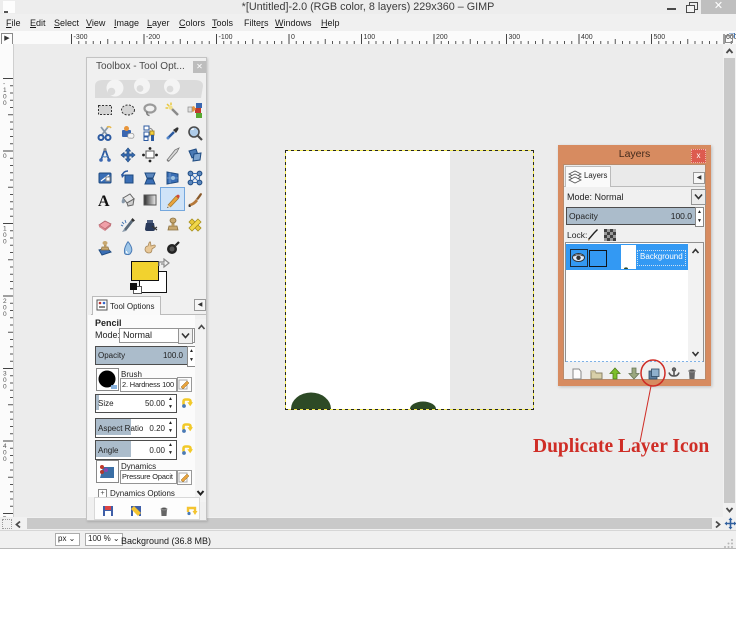 The width and height of the screenshot is (736, 640). Describe the element at coordinates (104, 200) in the screenshot. I see `svg-text: A` at that location.